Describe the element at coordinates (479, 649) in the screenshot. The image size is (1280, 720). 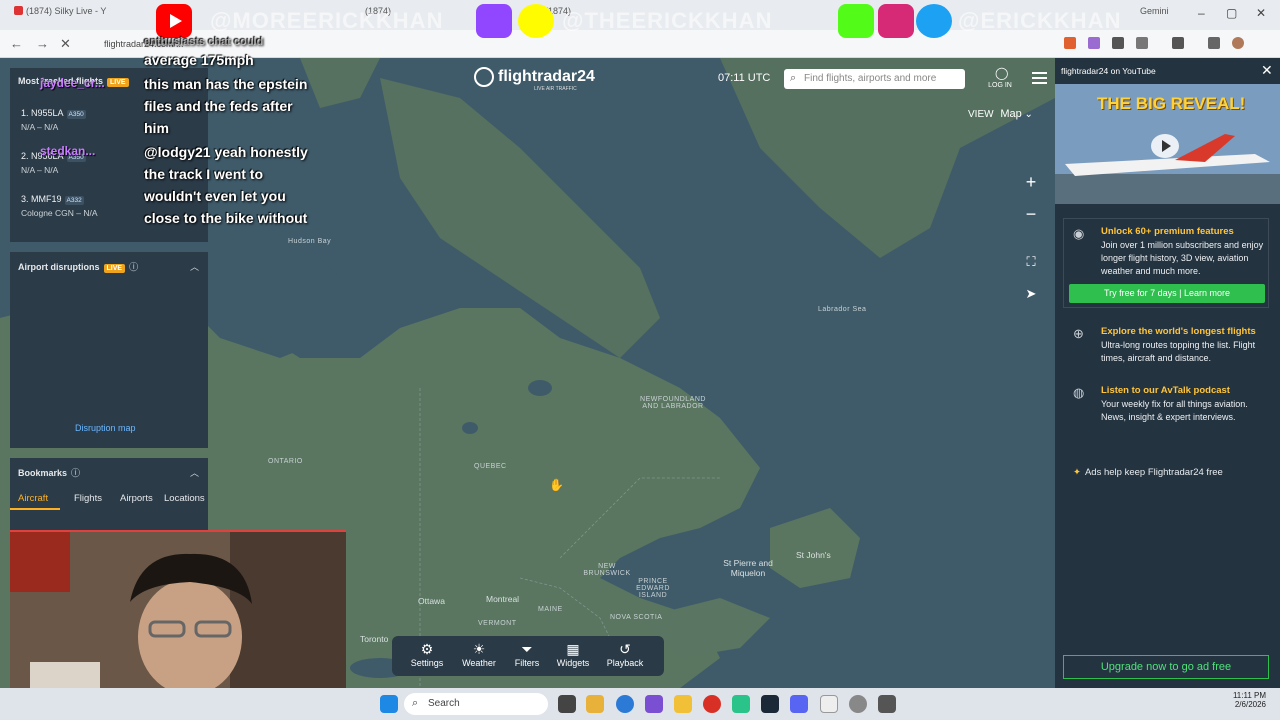
I see `weather-icon: ☀` at that location.